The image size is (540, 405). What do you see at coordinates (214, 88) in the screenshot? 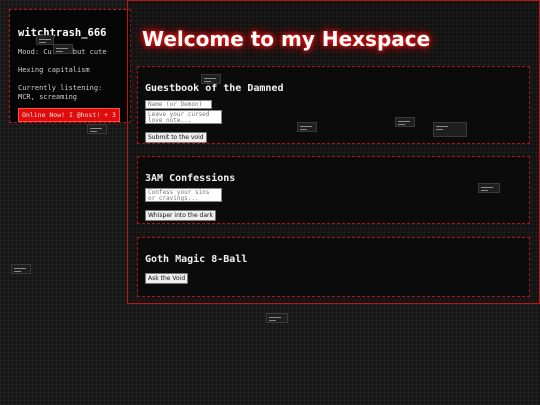
I see `guestbook-title: Guestbook of the Damned` at bounding box center [214, 88].